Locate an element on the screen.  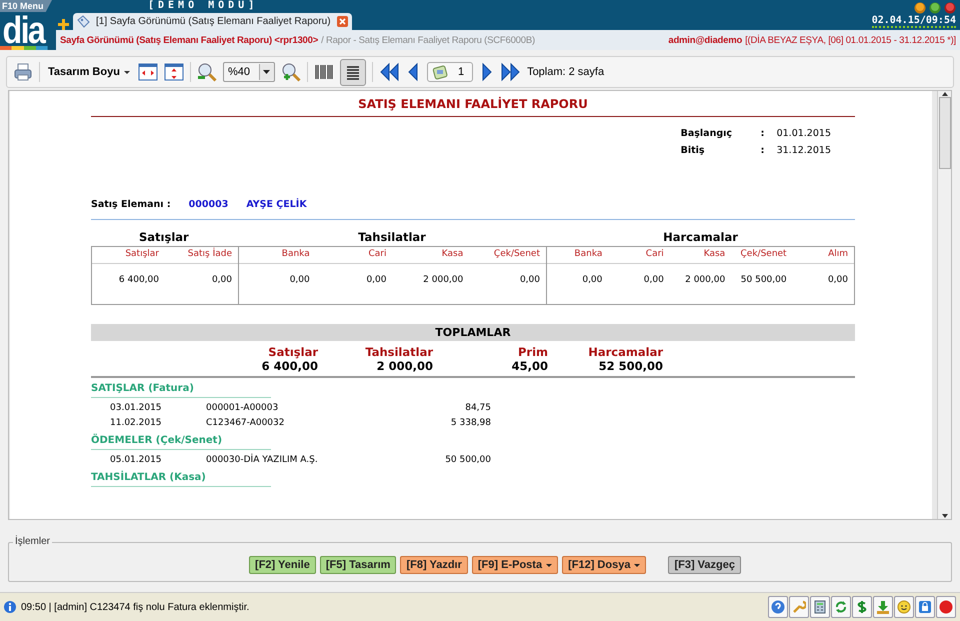
totals-header: TOPLAMLAR is located at coordinates (473, 332).